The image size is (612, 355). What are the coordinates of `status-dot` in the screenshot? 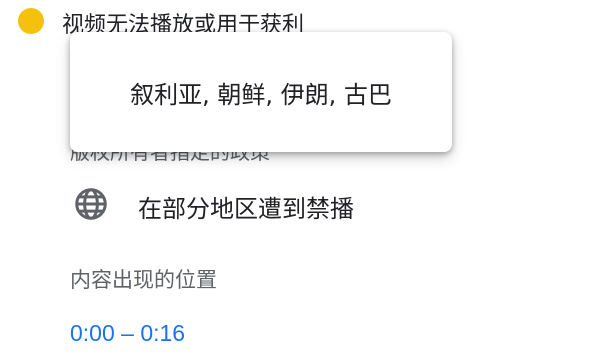 It's located at (31, 21).